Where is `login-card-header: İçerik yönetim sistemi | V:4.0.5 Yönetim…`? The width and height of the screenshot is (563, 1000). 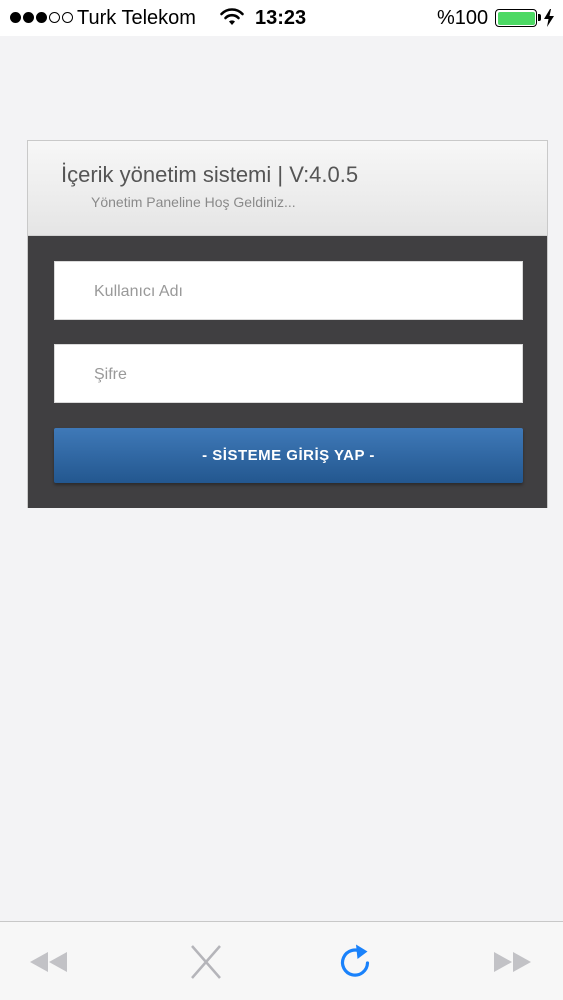 login-card-header: İçerik yönetim sistemi | V:4.0.5 Yönetim… is located at coordinates (287, 188).